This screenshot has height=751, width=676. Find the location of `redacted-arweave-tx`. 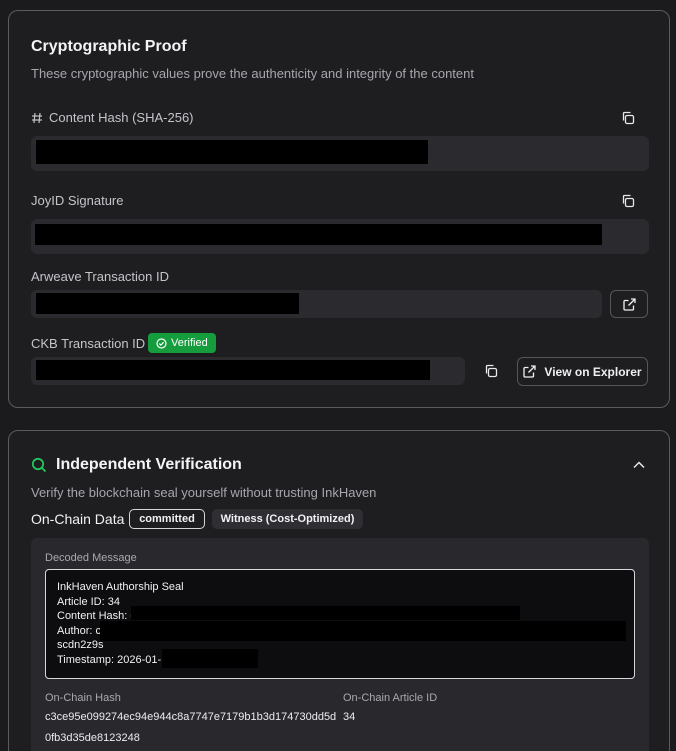

redacted-arweave-tx is located at coordinates (167, 303).